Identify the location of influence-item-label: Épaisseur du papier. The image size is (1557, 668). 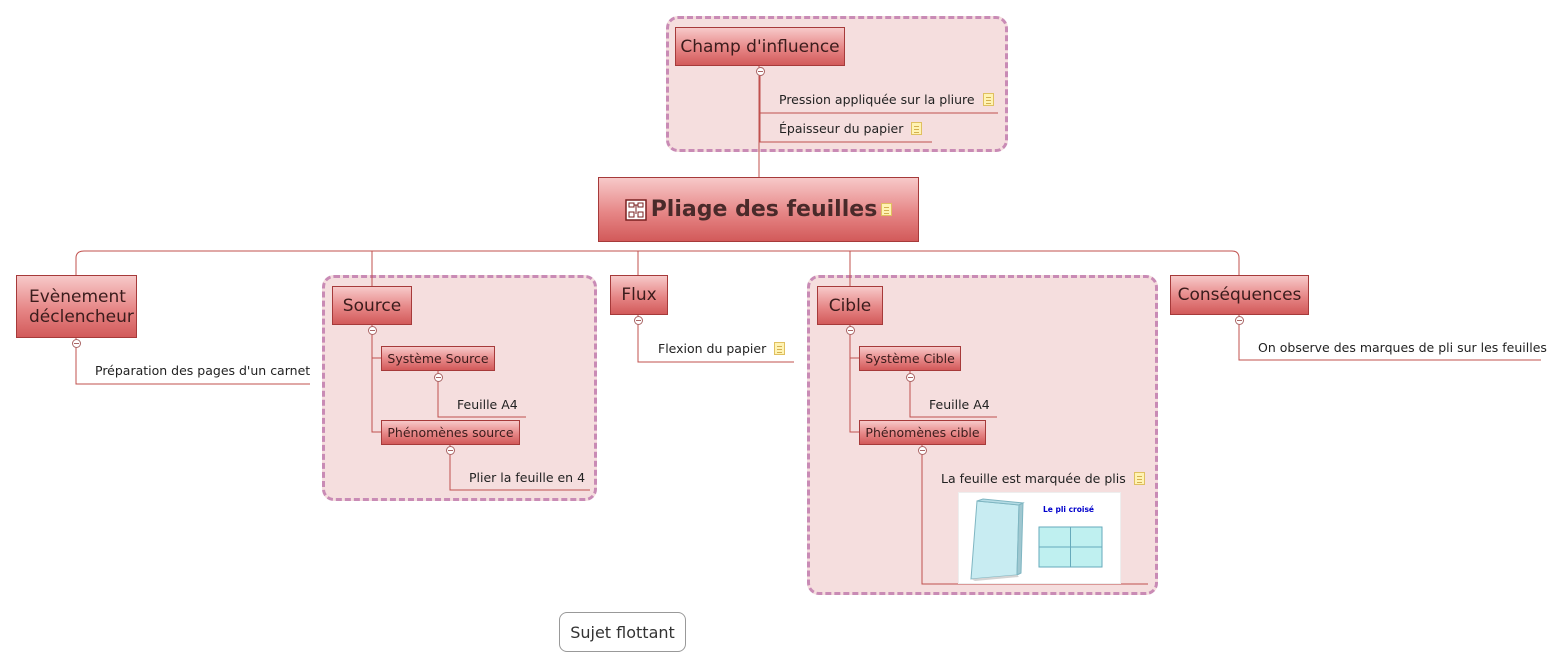
(841, 128).